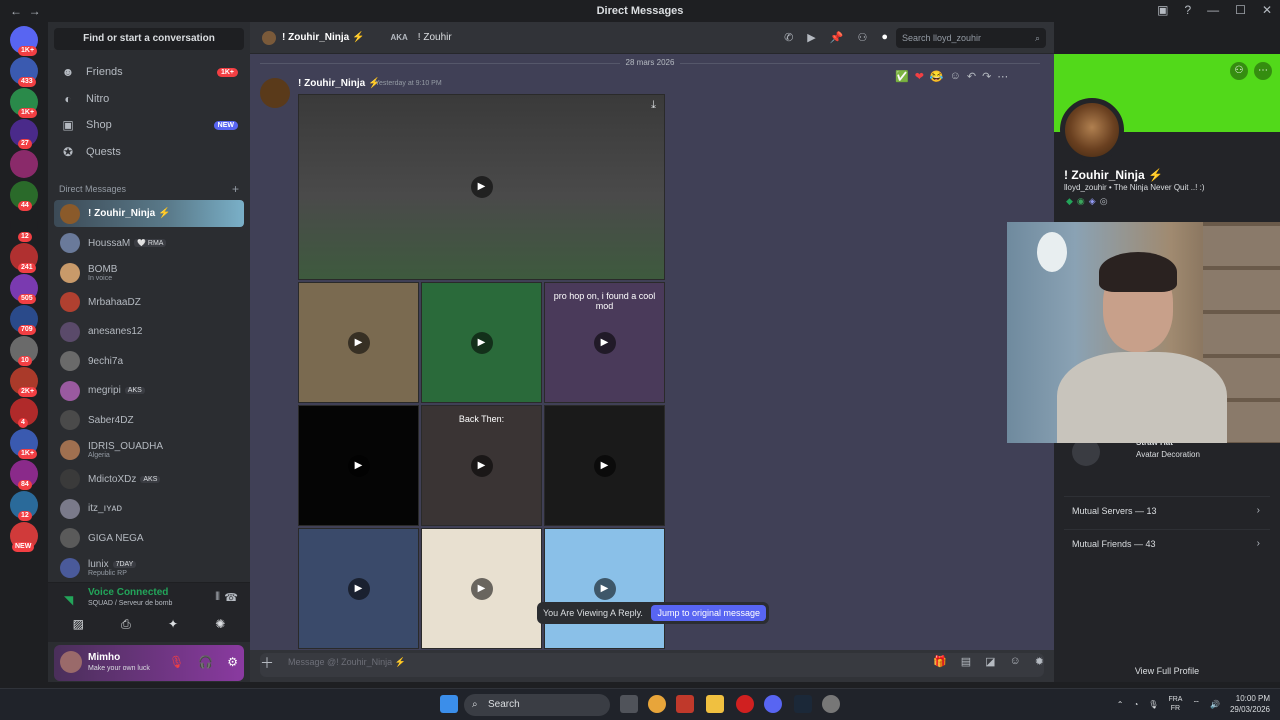 This screenshot has height=720, width=1280. I want to click on profile-avatar, so click(1092, 130).